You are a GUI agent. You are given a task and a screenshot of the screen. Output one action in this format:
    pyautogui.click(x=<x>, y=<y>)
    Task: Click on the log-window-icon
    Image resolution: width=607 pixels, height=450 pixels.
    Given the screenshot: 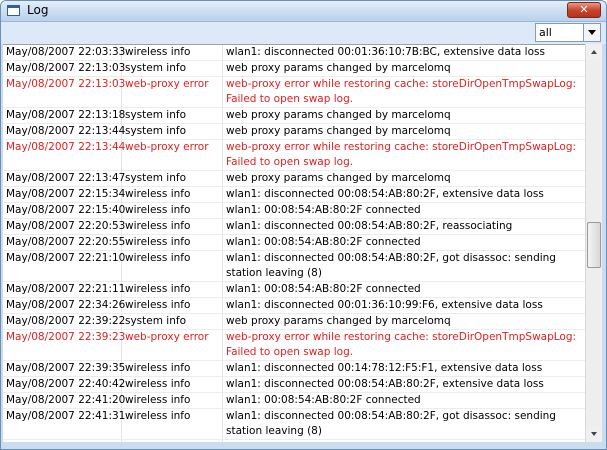 What is the action you would take?
    pyautogui.click(x=13, y=10)
    